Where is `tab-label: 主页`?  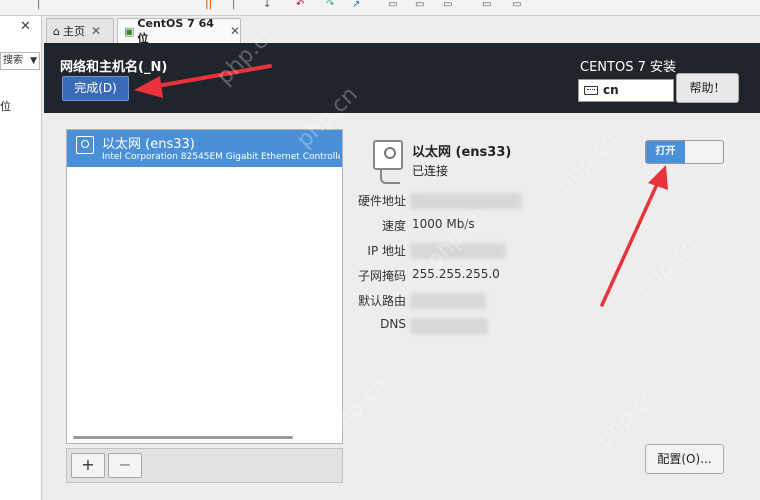
tab-label: 主页 is located at coordinates (73, 31).